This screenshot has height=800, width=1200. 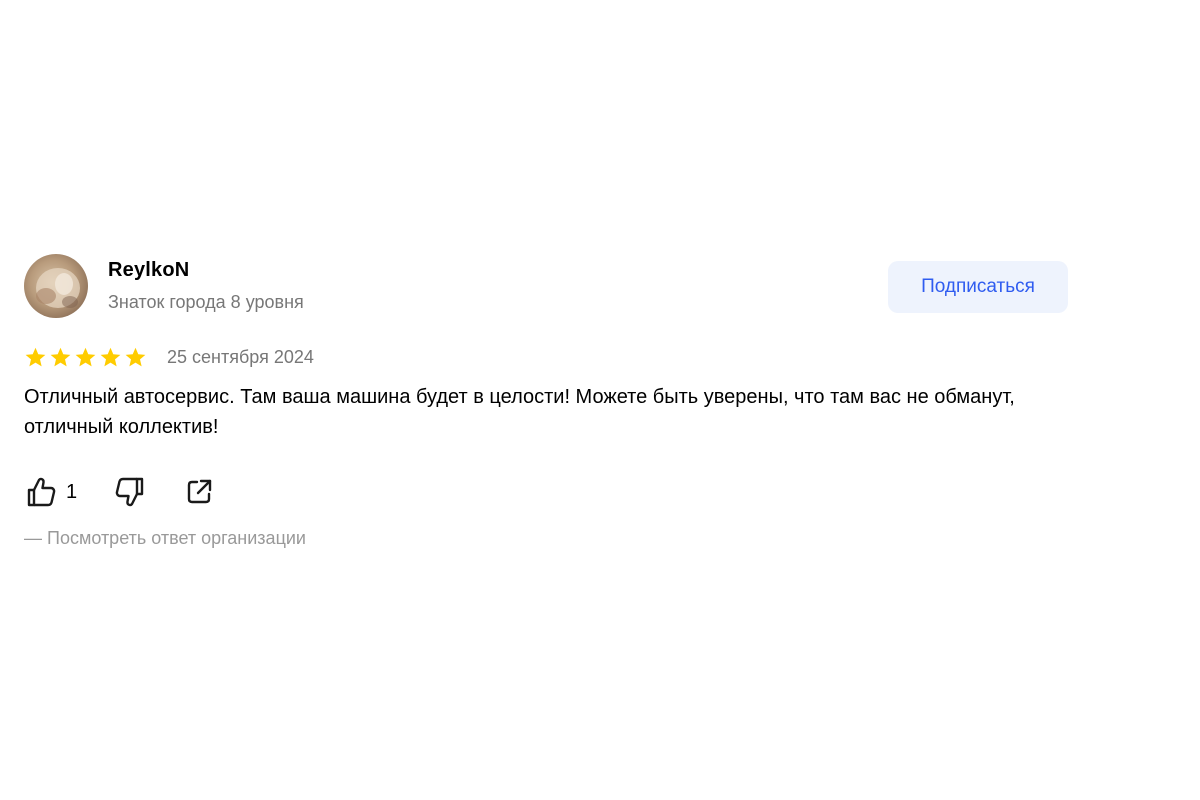 I want to click on rating-stars, so click(x=85, y=357).